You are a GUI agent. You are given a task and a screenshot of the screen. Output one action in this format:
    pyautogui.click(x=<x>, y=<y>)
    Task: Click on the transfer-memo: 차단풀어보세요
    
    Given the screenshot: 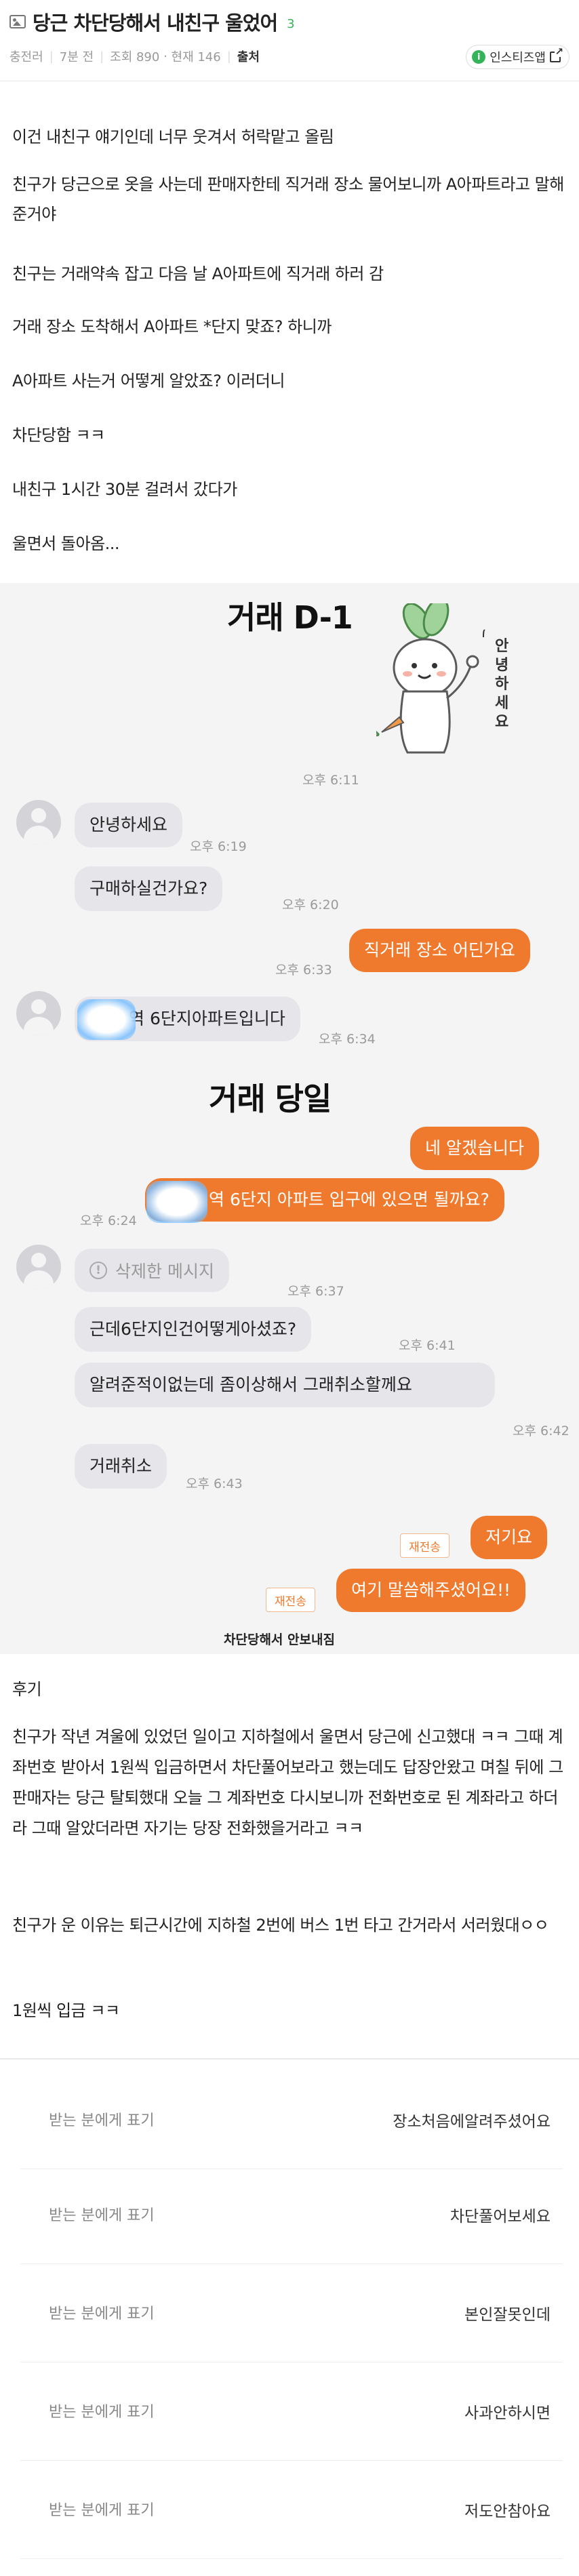 What is the action you would take?
    pyautogui.click(x=500, y=2217)
    